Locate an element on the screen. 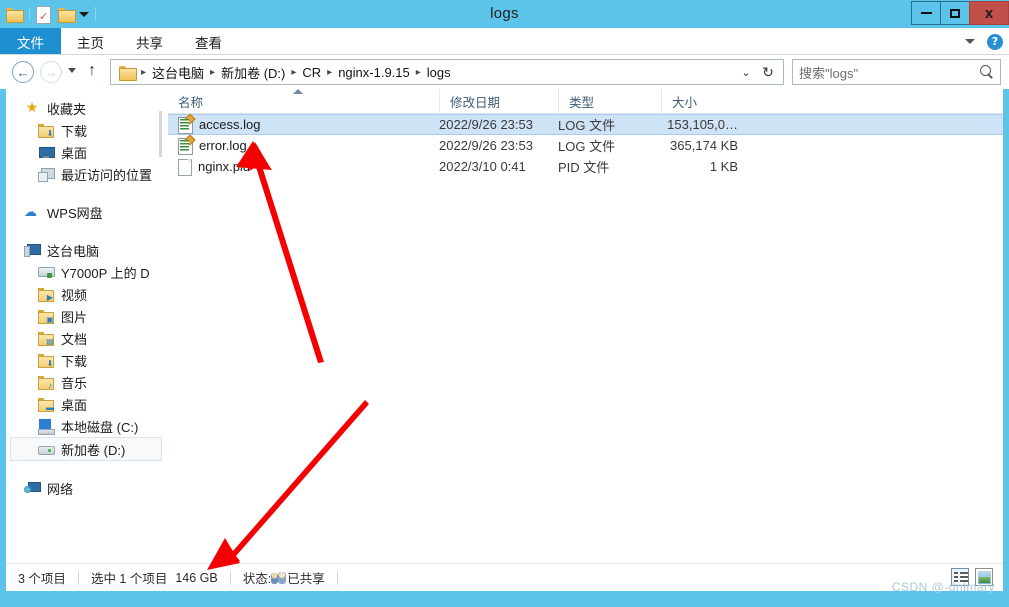 This screenshot has width=1009, height=607. chevron-down-icon is located at coordinates (970, 41).